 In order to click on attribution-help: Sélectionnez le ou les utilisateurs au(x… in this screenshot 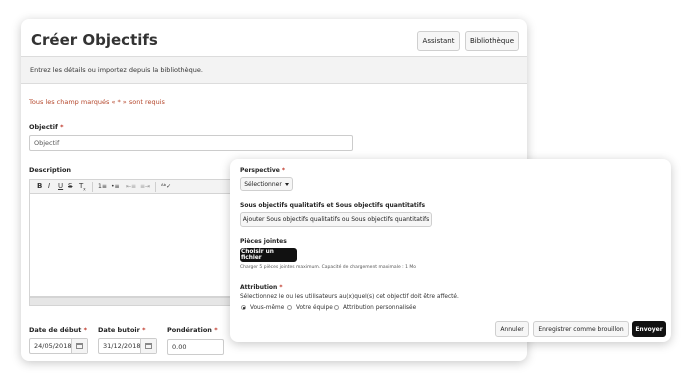, I will do `click(349, 297)`.